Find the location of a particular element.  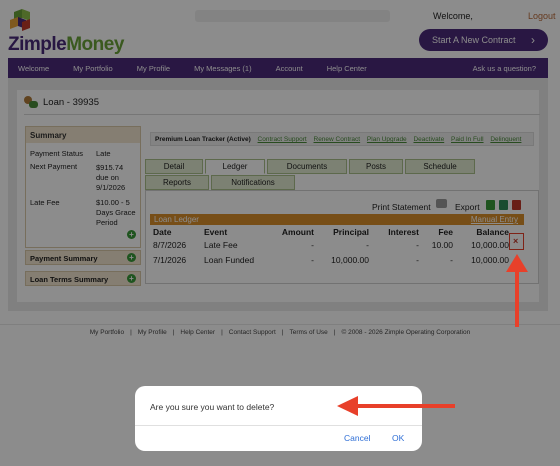

dialog-message: Are you sure you want to delete? is located at coordinates (212, 407).